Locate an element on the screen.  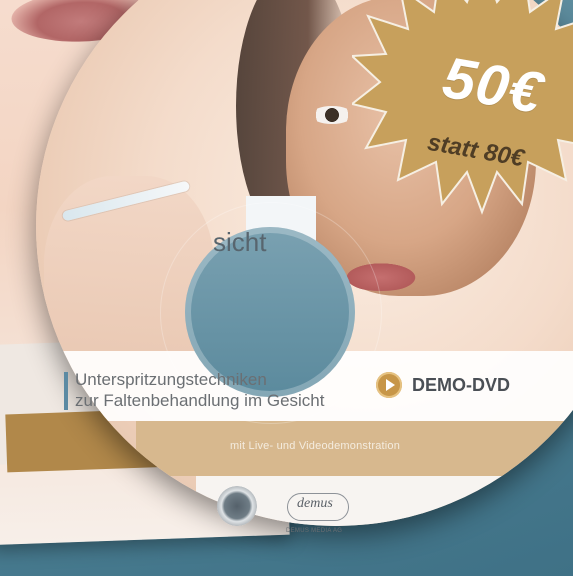
disc-subtitle: mit Live- und Videodemonstration is located at coordinates (315, 446).